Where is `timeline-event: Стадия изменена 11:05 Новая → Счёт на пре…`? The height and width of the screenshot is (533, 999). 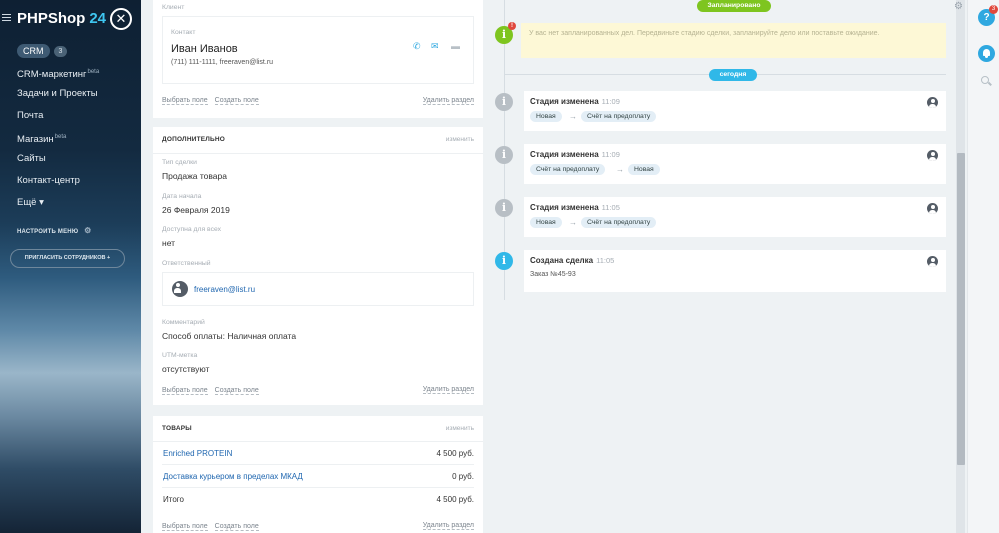 timeline-event: Стадия изменена 11:05 Новая → Счёт на пре… is located at coordinates (735, 217).